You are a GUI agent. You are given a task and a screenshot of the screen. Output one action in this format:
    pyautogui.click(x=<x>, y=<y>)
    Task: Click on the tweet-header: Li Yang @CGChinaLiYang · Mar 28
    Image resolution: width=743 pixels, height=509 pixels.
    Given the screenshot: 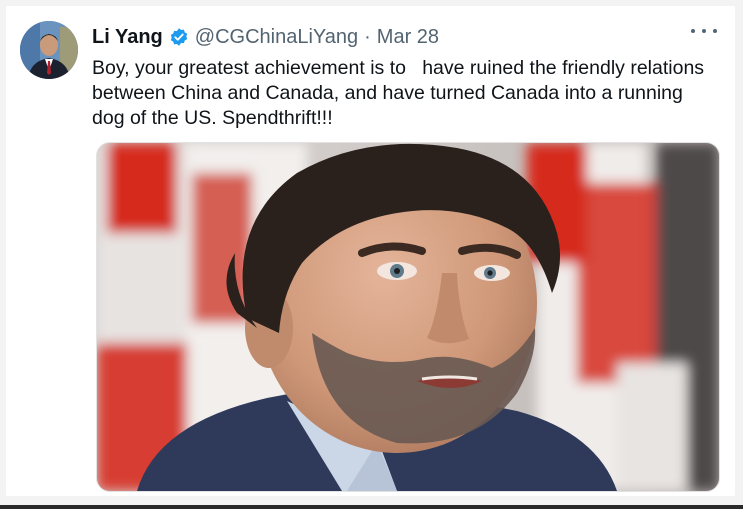 What is the action you would take?
    pyautogui.click(x=265, y=37)
    